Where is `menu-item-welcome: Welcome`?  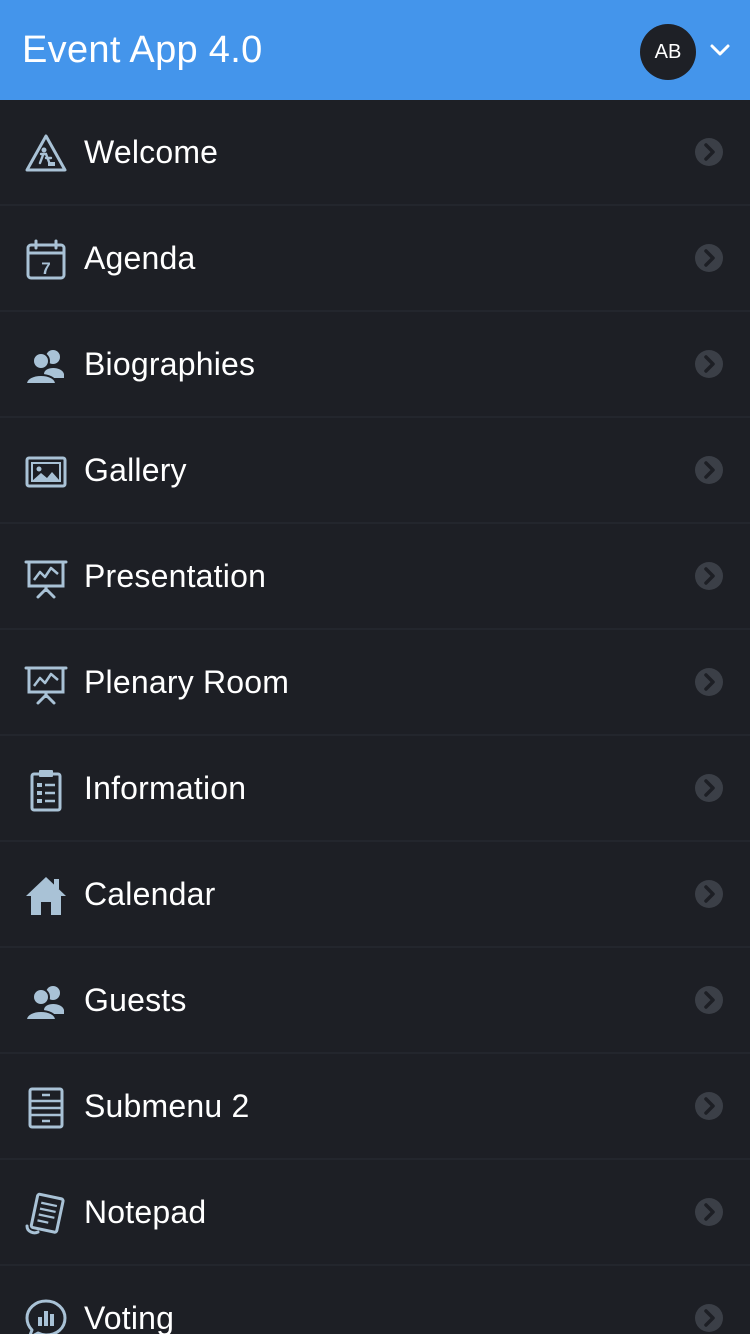 menu-item-welcome: Welcome is located at coordinates (375, 153).